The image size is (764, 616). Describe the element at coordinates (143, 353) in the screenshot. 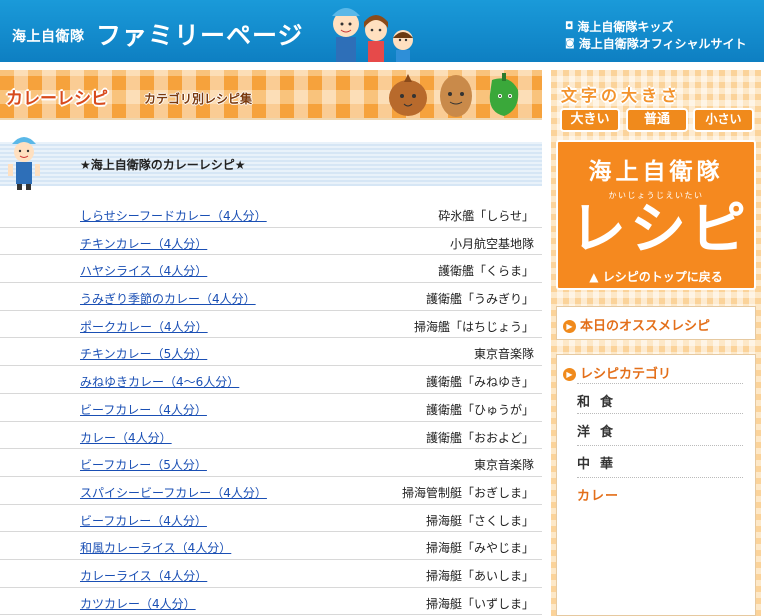

I see `recipe-link: チキンカレー（5人分）` at that location.